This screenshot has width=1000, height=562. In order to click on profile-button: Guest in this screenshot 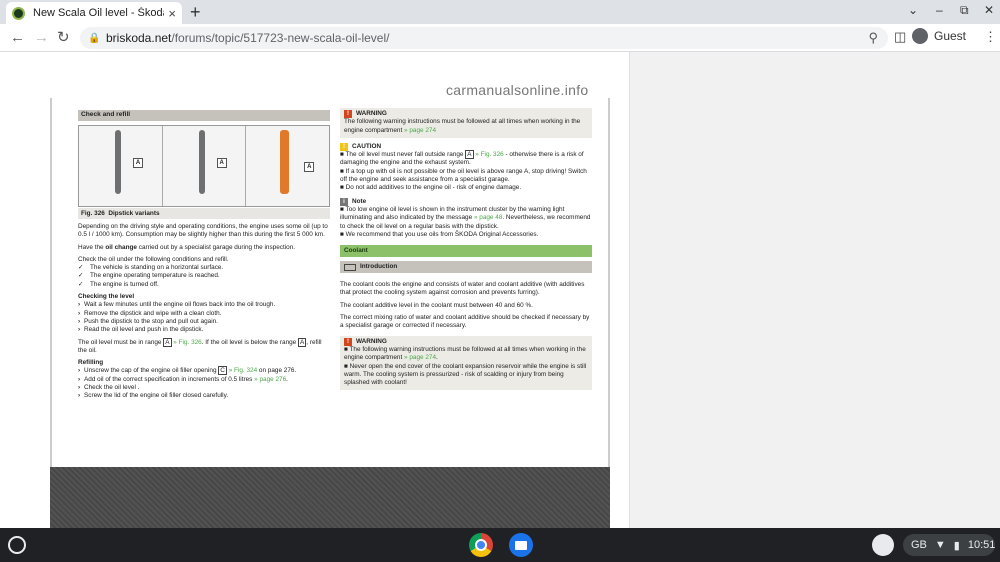, I will do `click(939, 36)`.